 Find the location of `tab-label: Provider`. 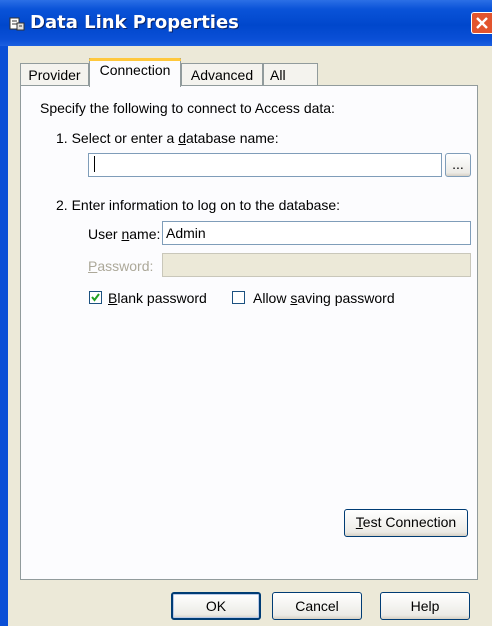

tab-label: Provider is located at coordinates (54, 75).